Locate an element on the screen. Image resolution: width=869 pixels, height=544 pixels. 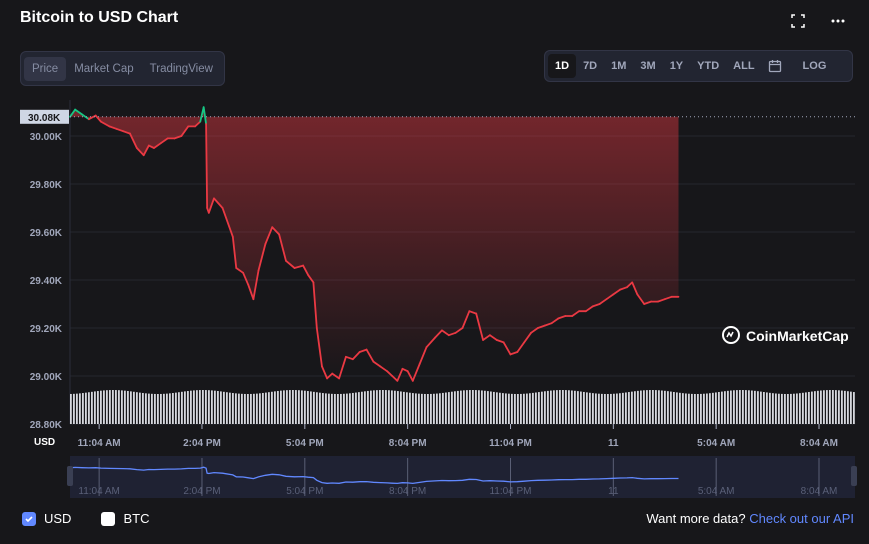
watermark-text: CoinMarketCap is located at coordinates (797, 336).